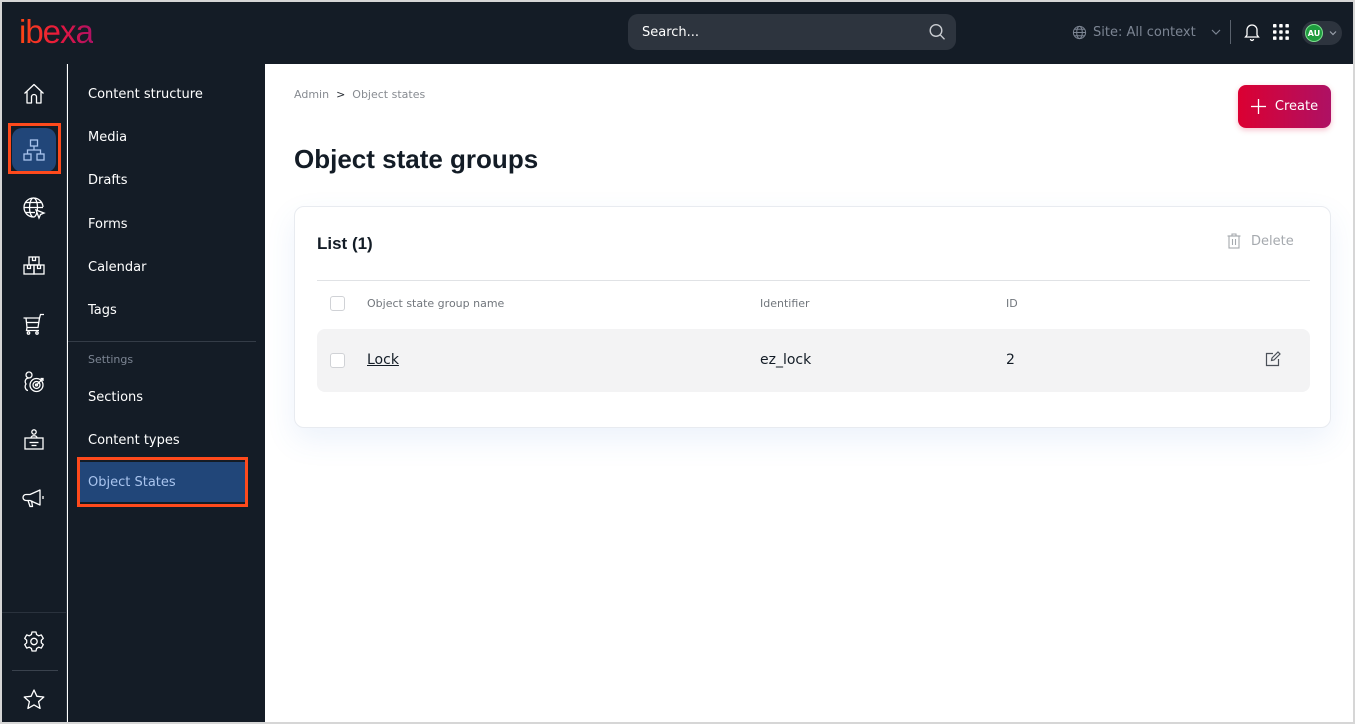 This screenshot has width=1355, height=724. I want to click on topbar-divider, so click(1230, 32).